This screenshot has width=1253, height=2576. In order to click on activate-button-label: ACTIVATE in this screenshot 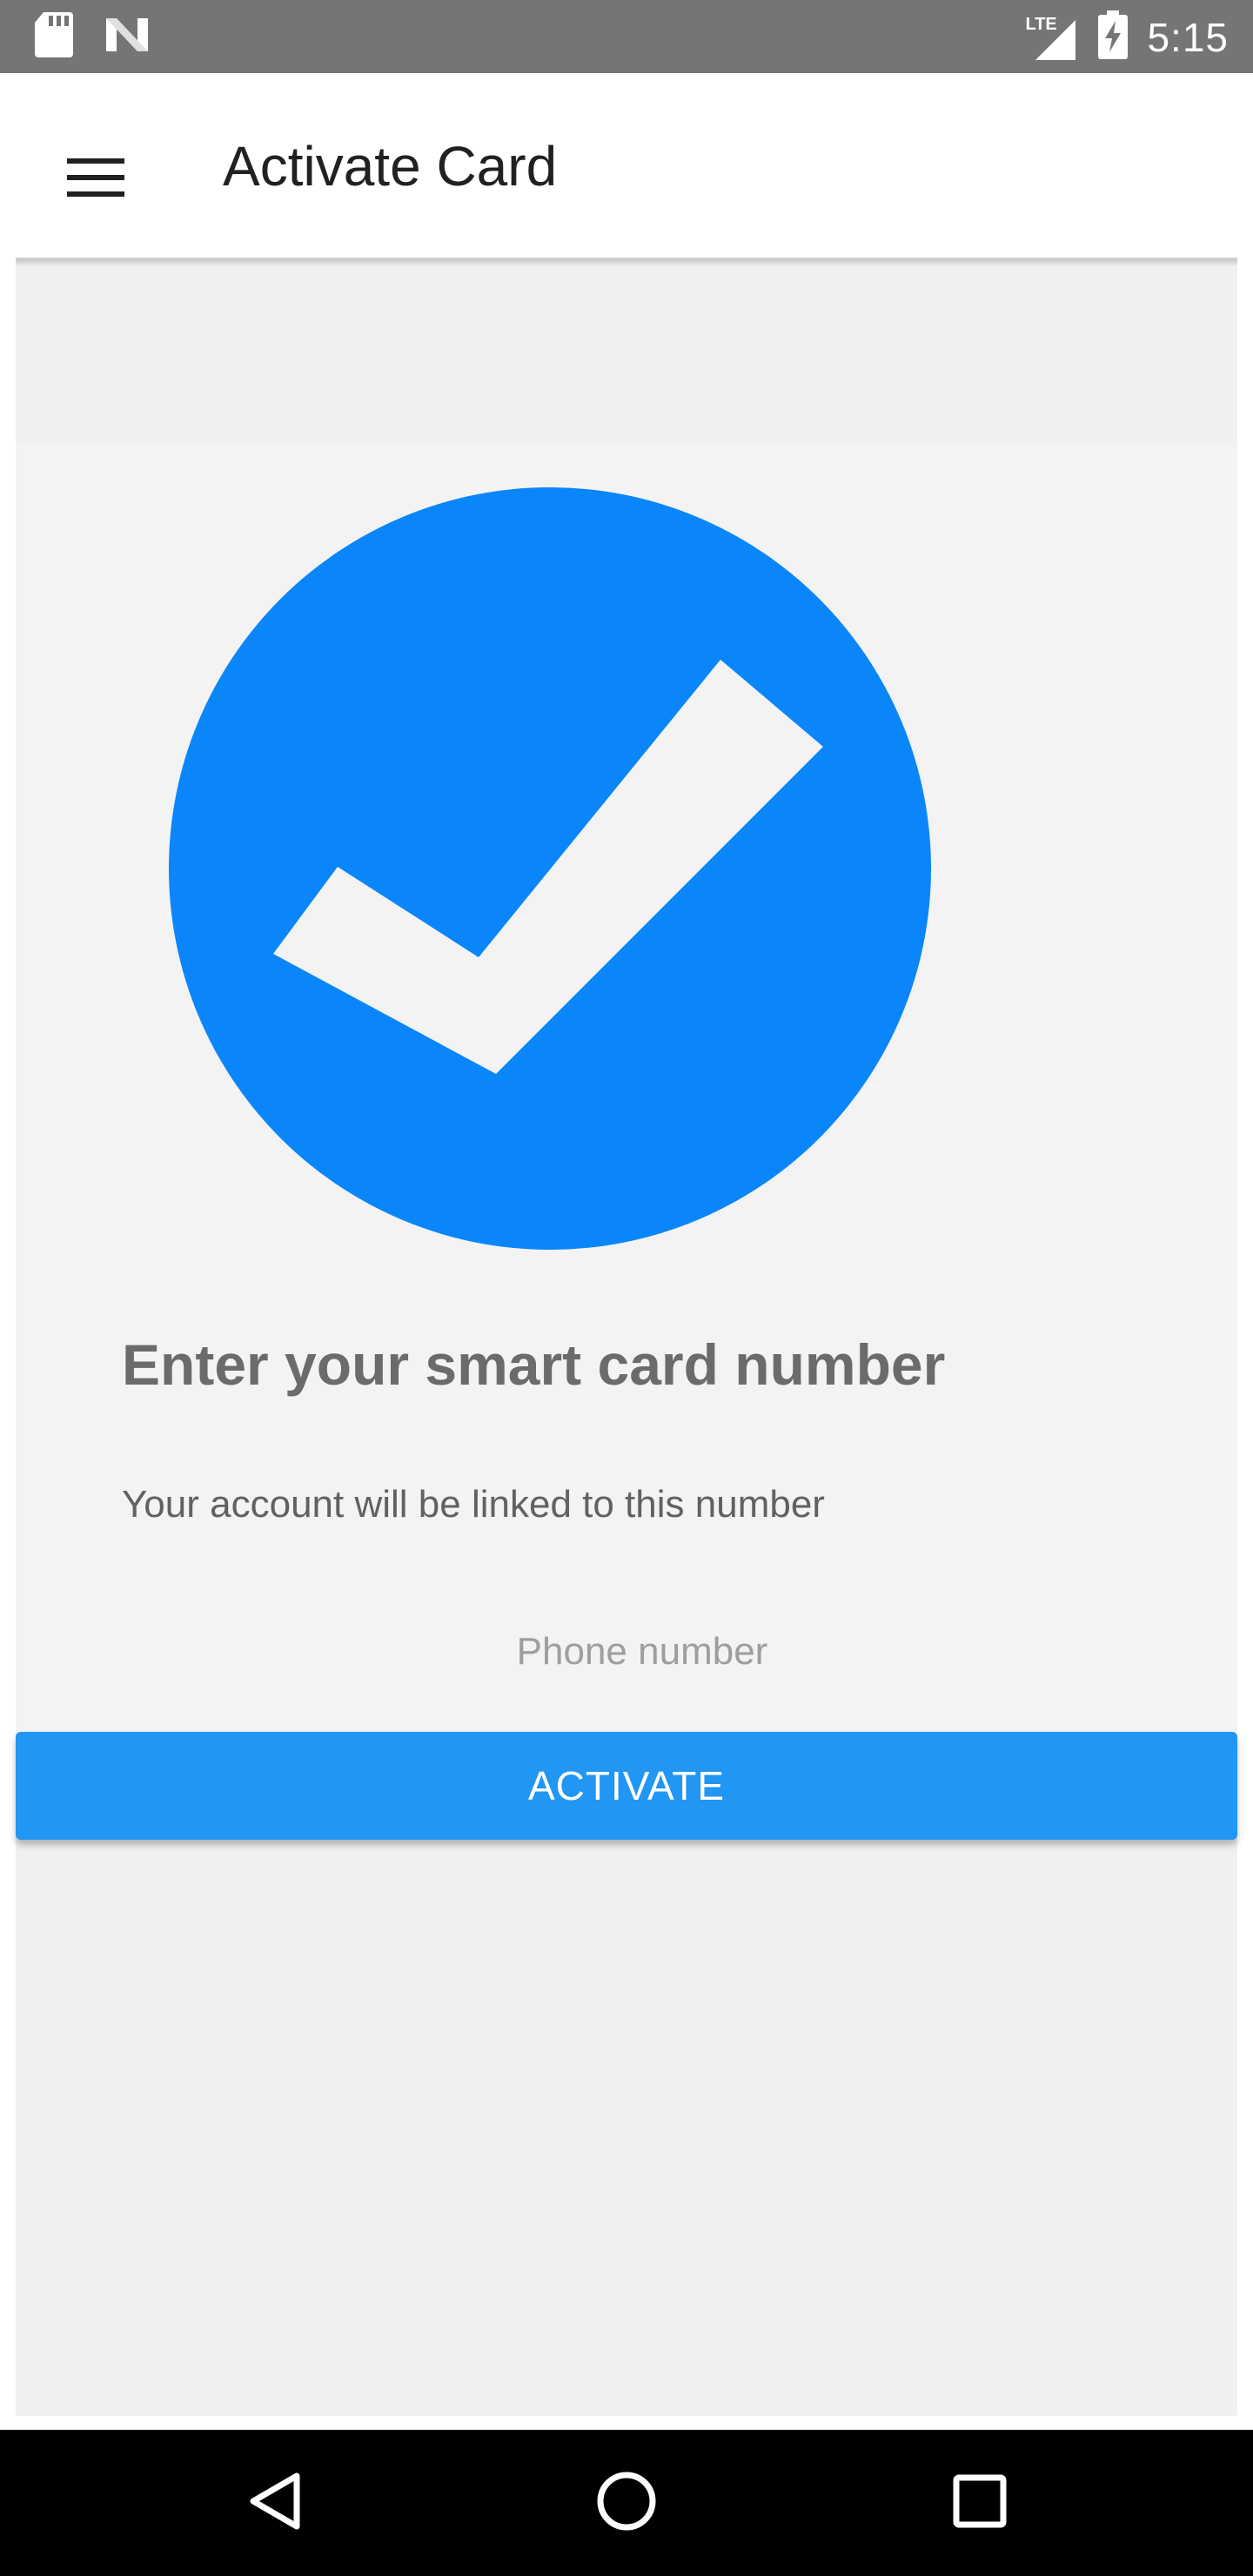, I will do `click(626, 1786)`.